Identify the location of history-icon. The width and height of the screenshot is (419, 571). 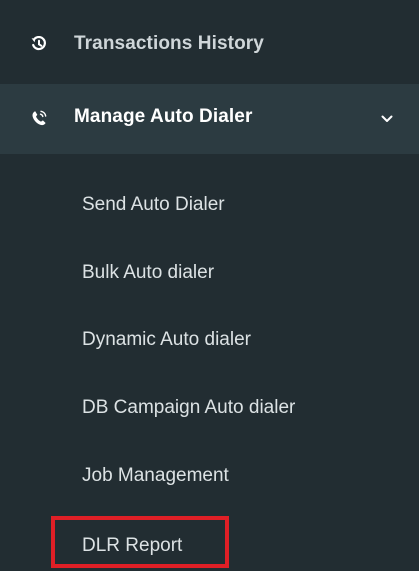
(39, 44).